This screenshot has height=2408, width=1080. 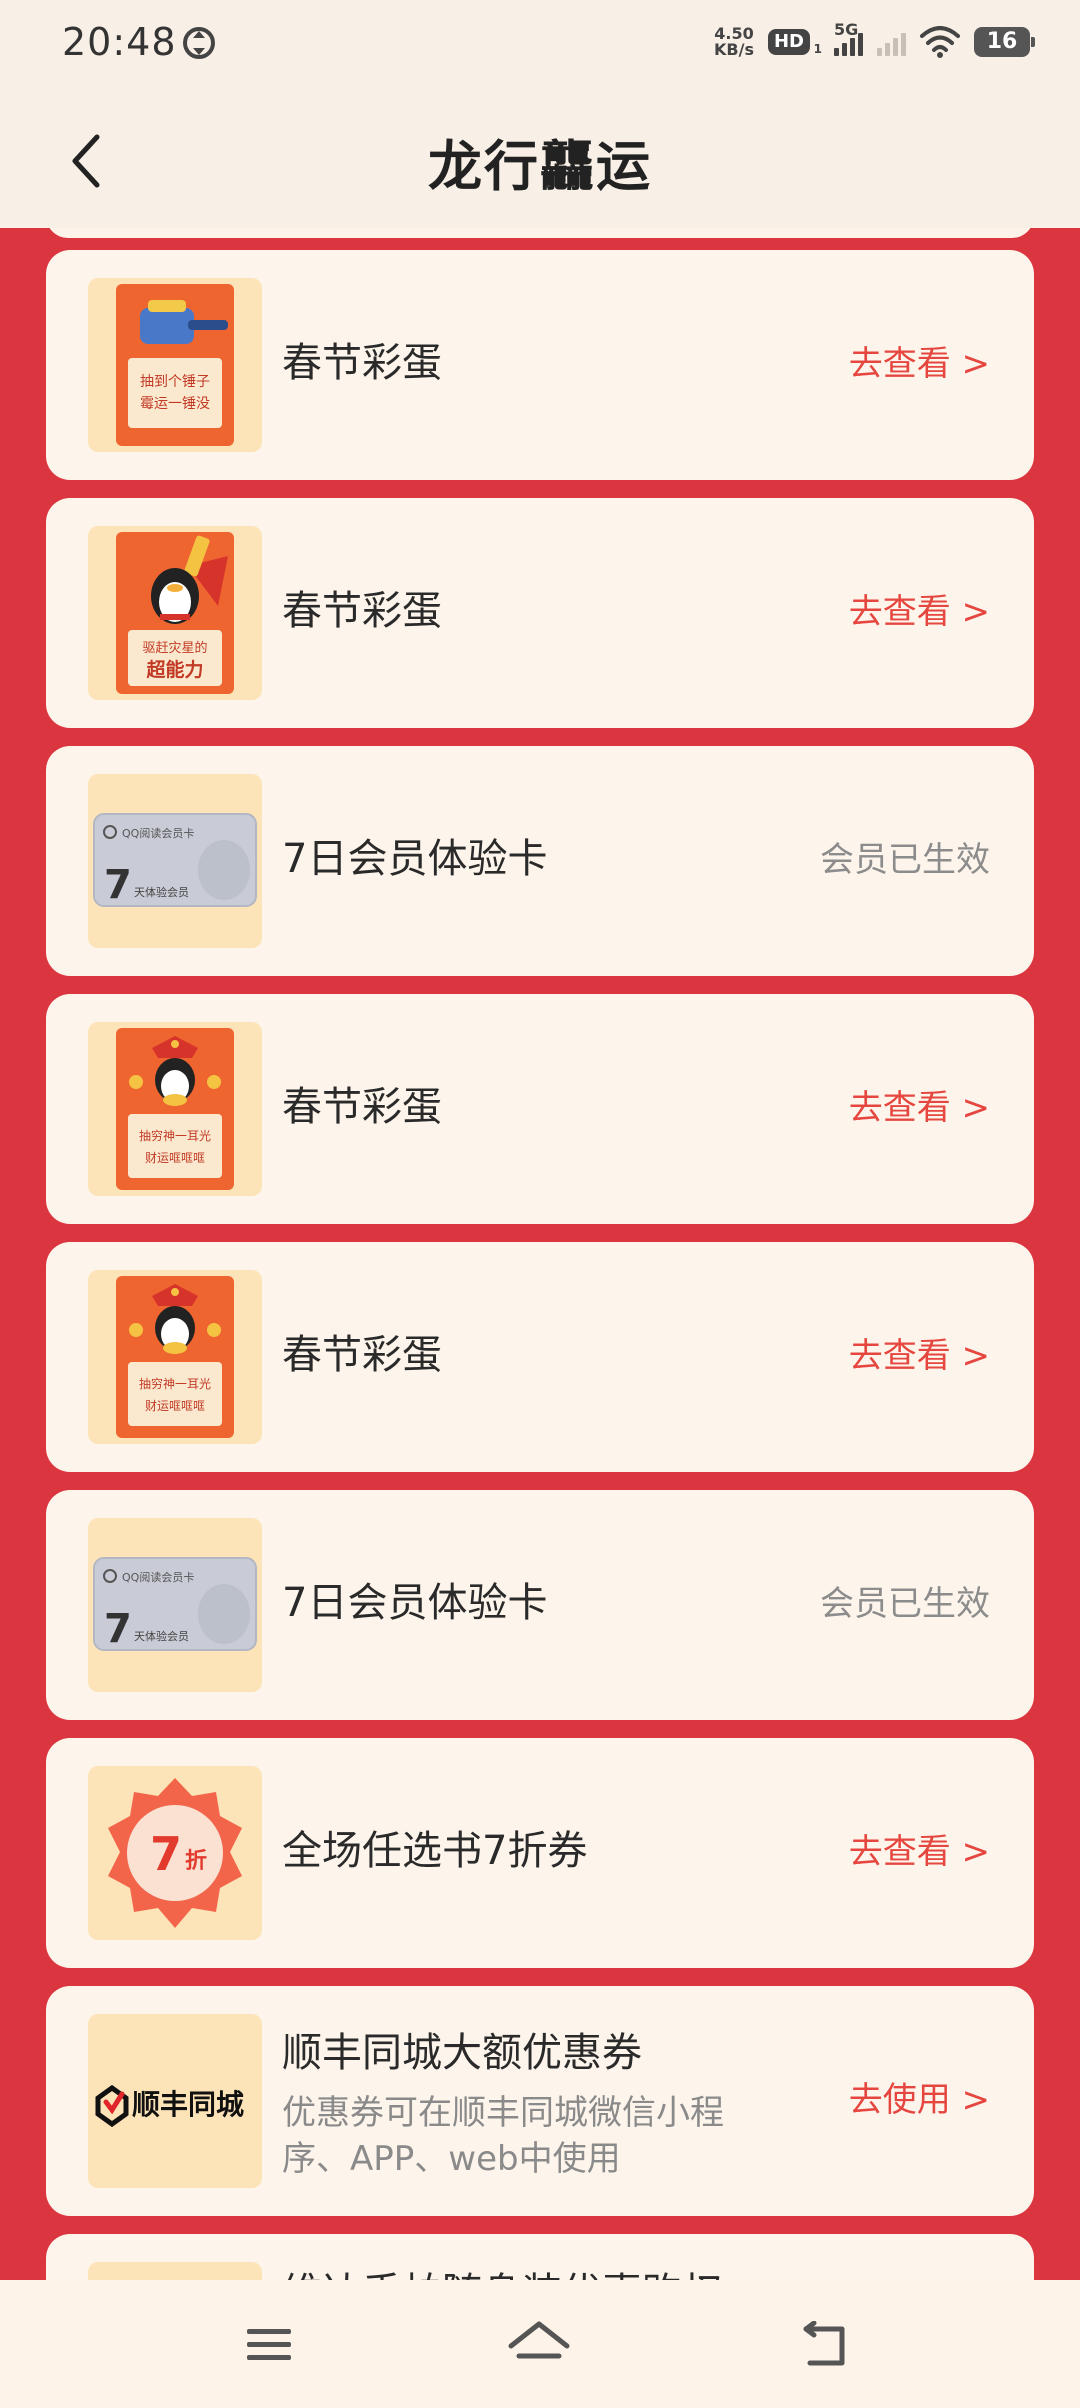 What do you see at coordinates (788, 41) in the screenshot?
I see `hd-label: HD` at bounding box center [788, 41].